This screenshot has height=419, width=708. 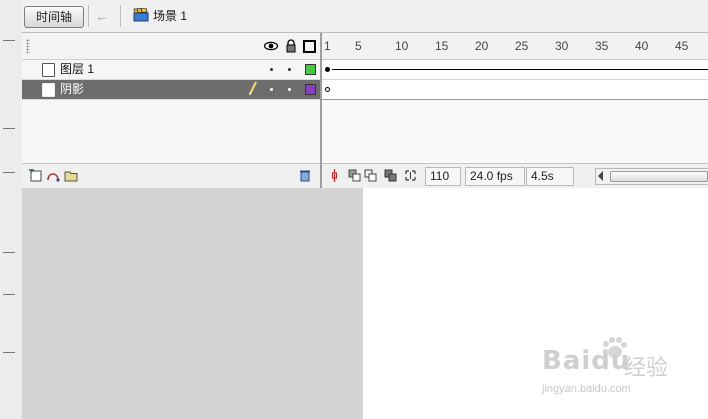 What do you see at coordinates (141, 15) in the screenshot?
I see `clapperboard-icon` at bounding box center [141, 15].